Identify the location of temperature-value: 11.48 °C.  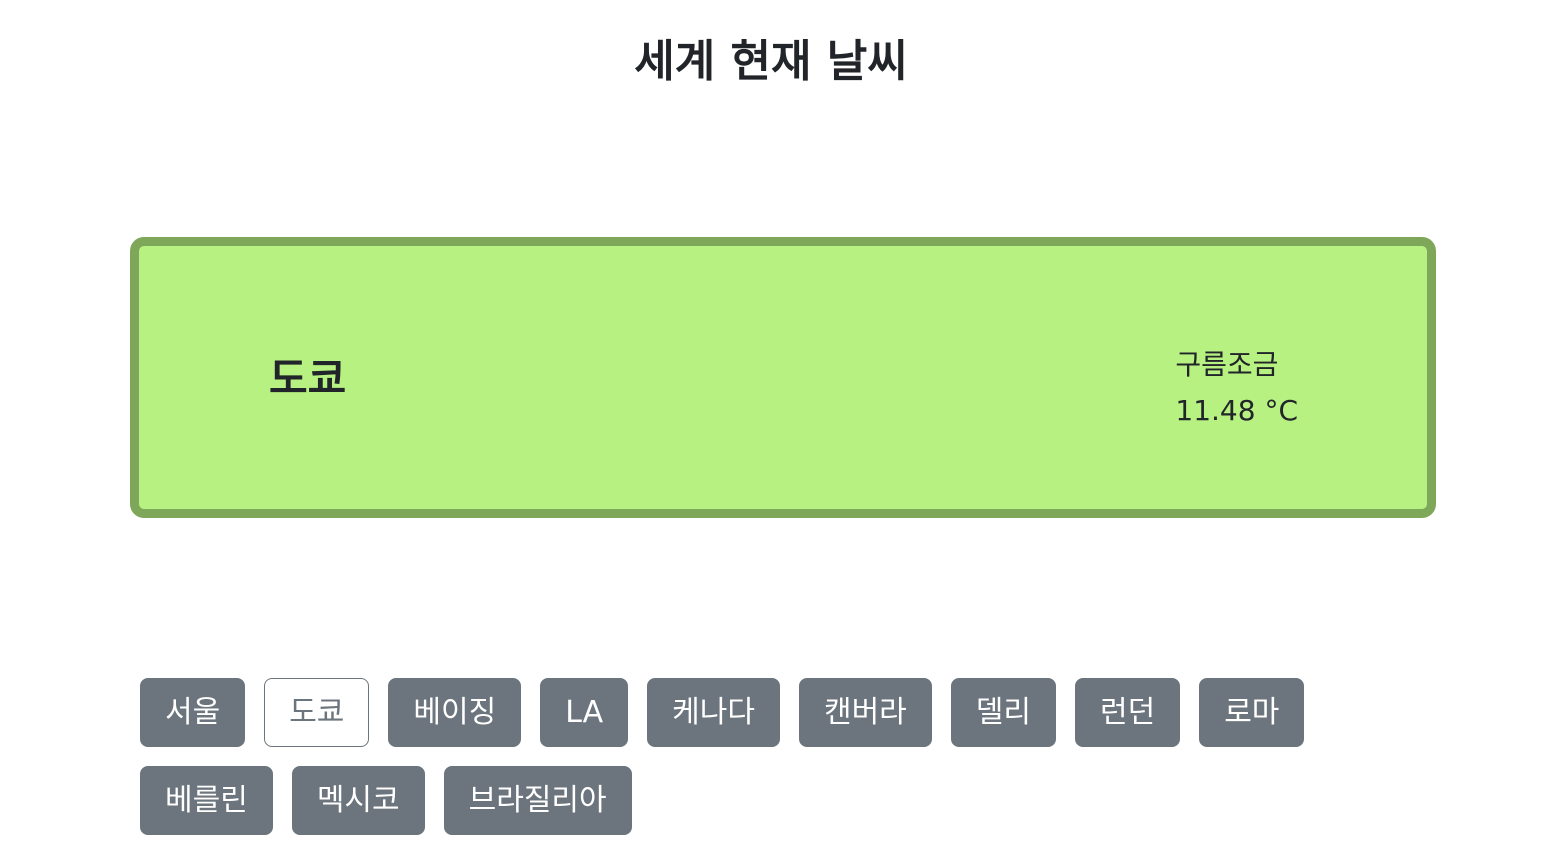
(1236, 410).